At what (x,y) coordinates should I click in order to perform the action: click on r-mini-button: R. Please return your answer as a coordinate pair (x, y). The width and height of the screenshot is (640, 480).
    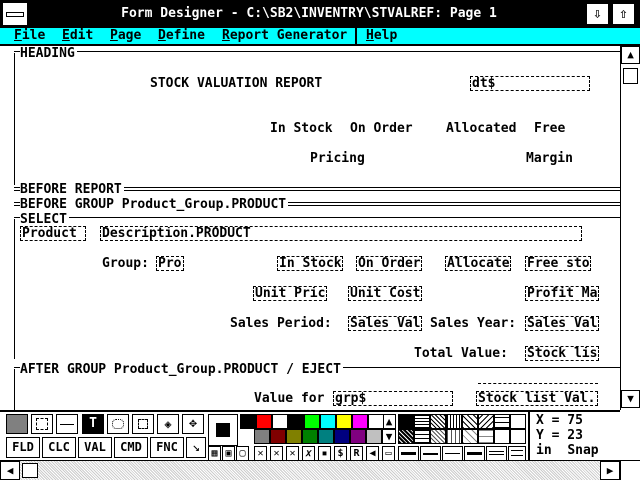
    Looking at the image, I should click on (356, 453).